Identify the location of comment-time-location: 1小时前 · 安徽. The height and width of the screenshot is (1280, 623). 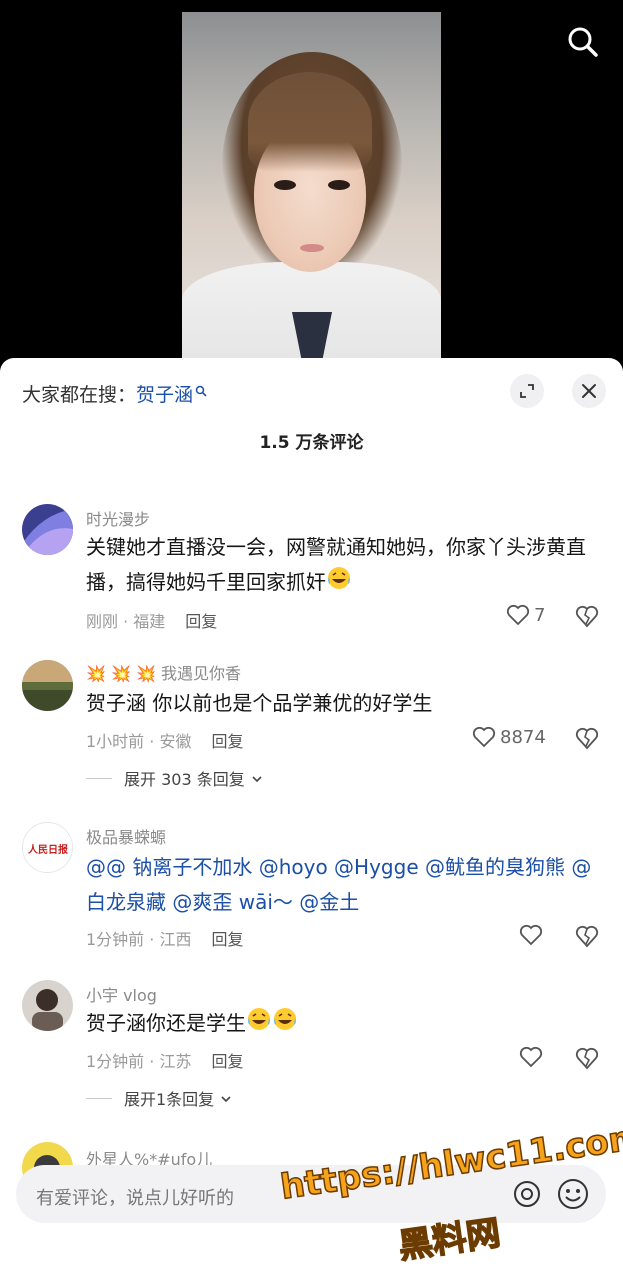
(139, 741).